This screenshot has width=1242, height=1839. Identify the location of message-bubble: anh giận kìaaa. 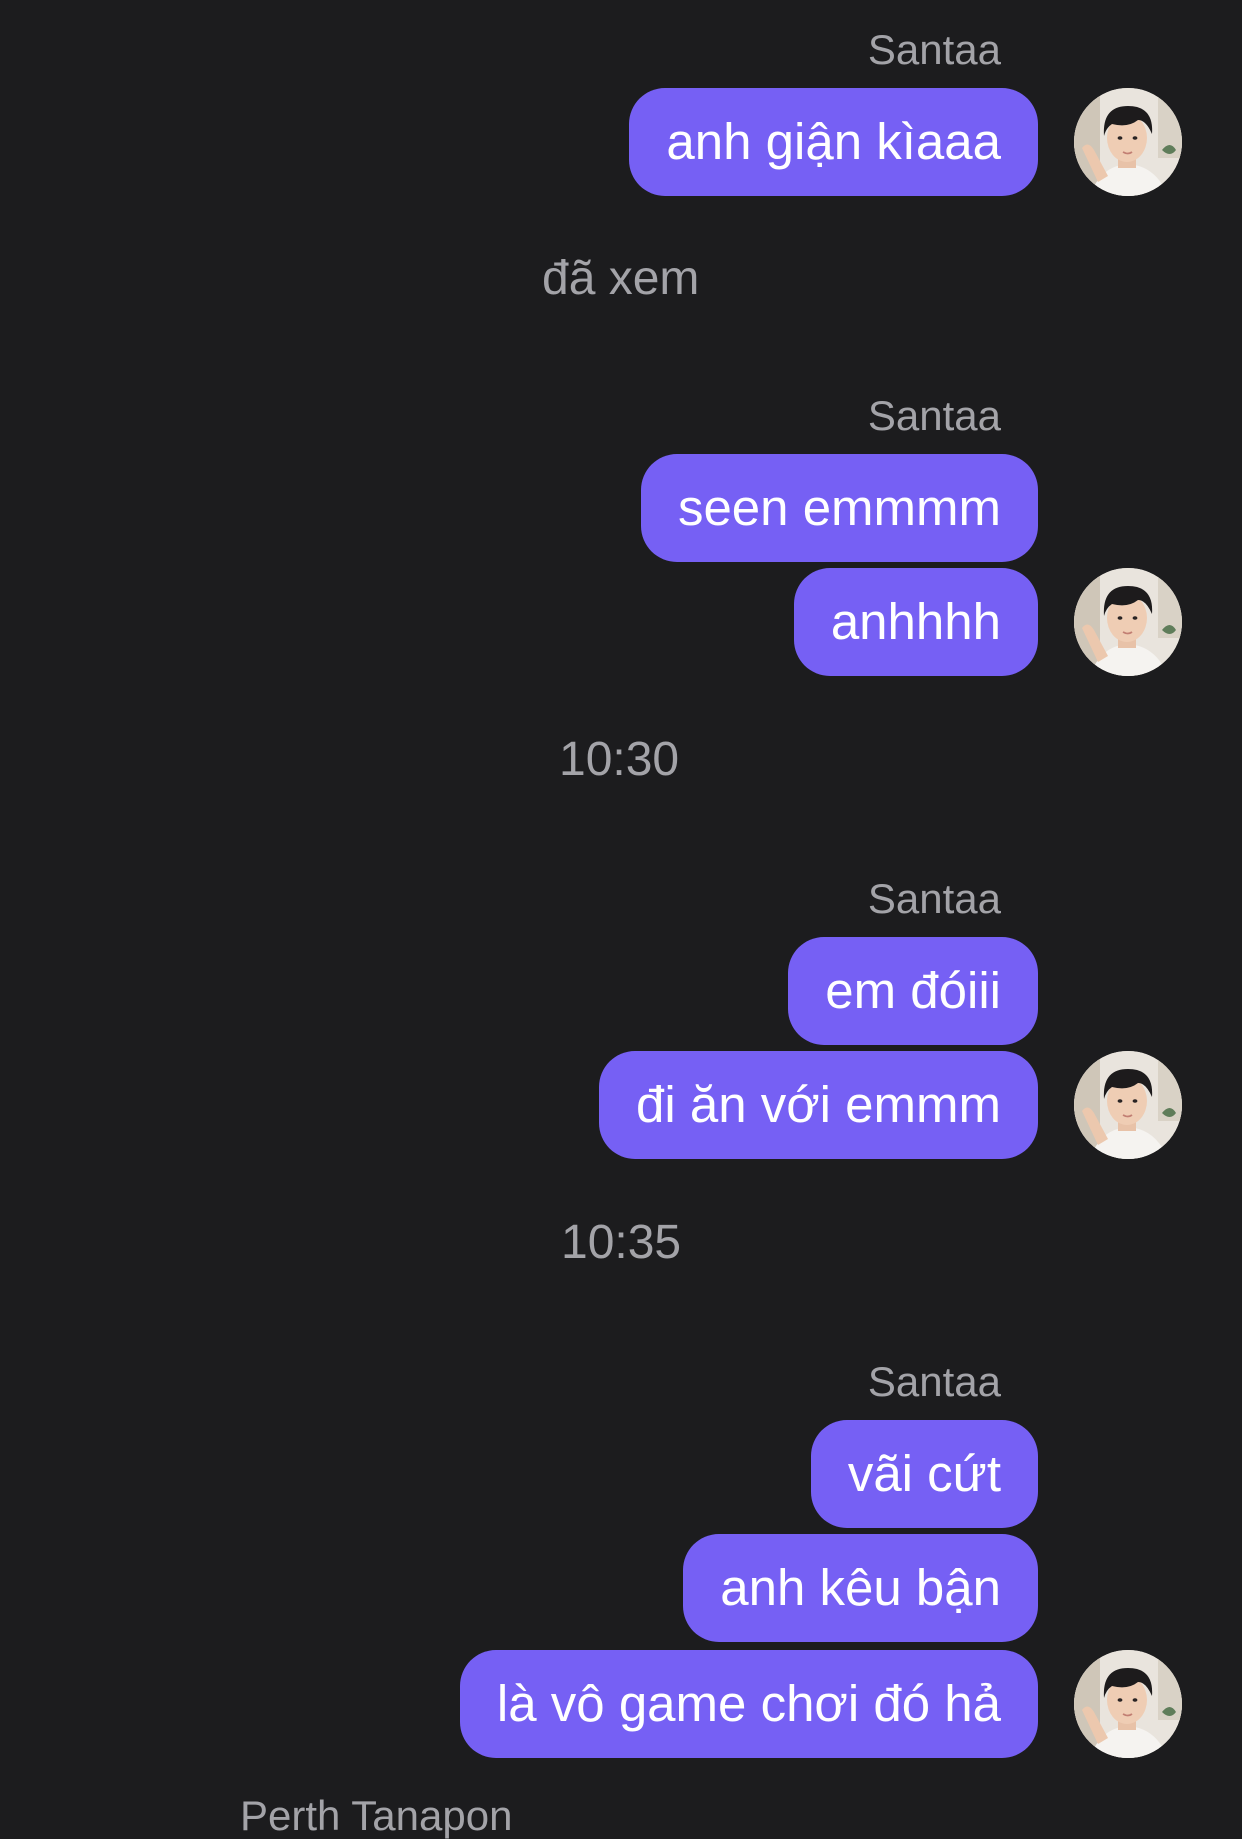
(833, 142).